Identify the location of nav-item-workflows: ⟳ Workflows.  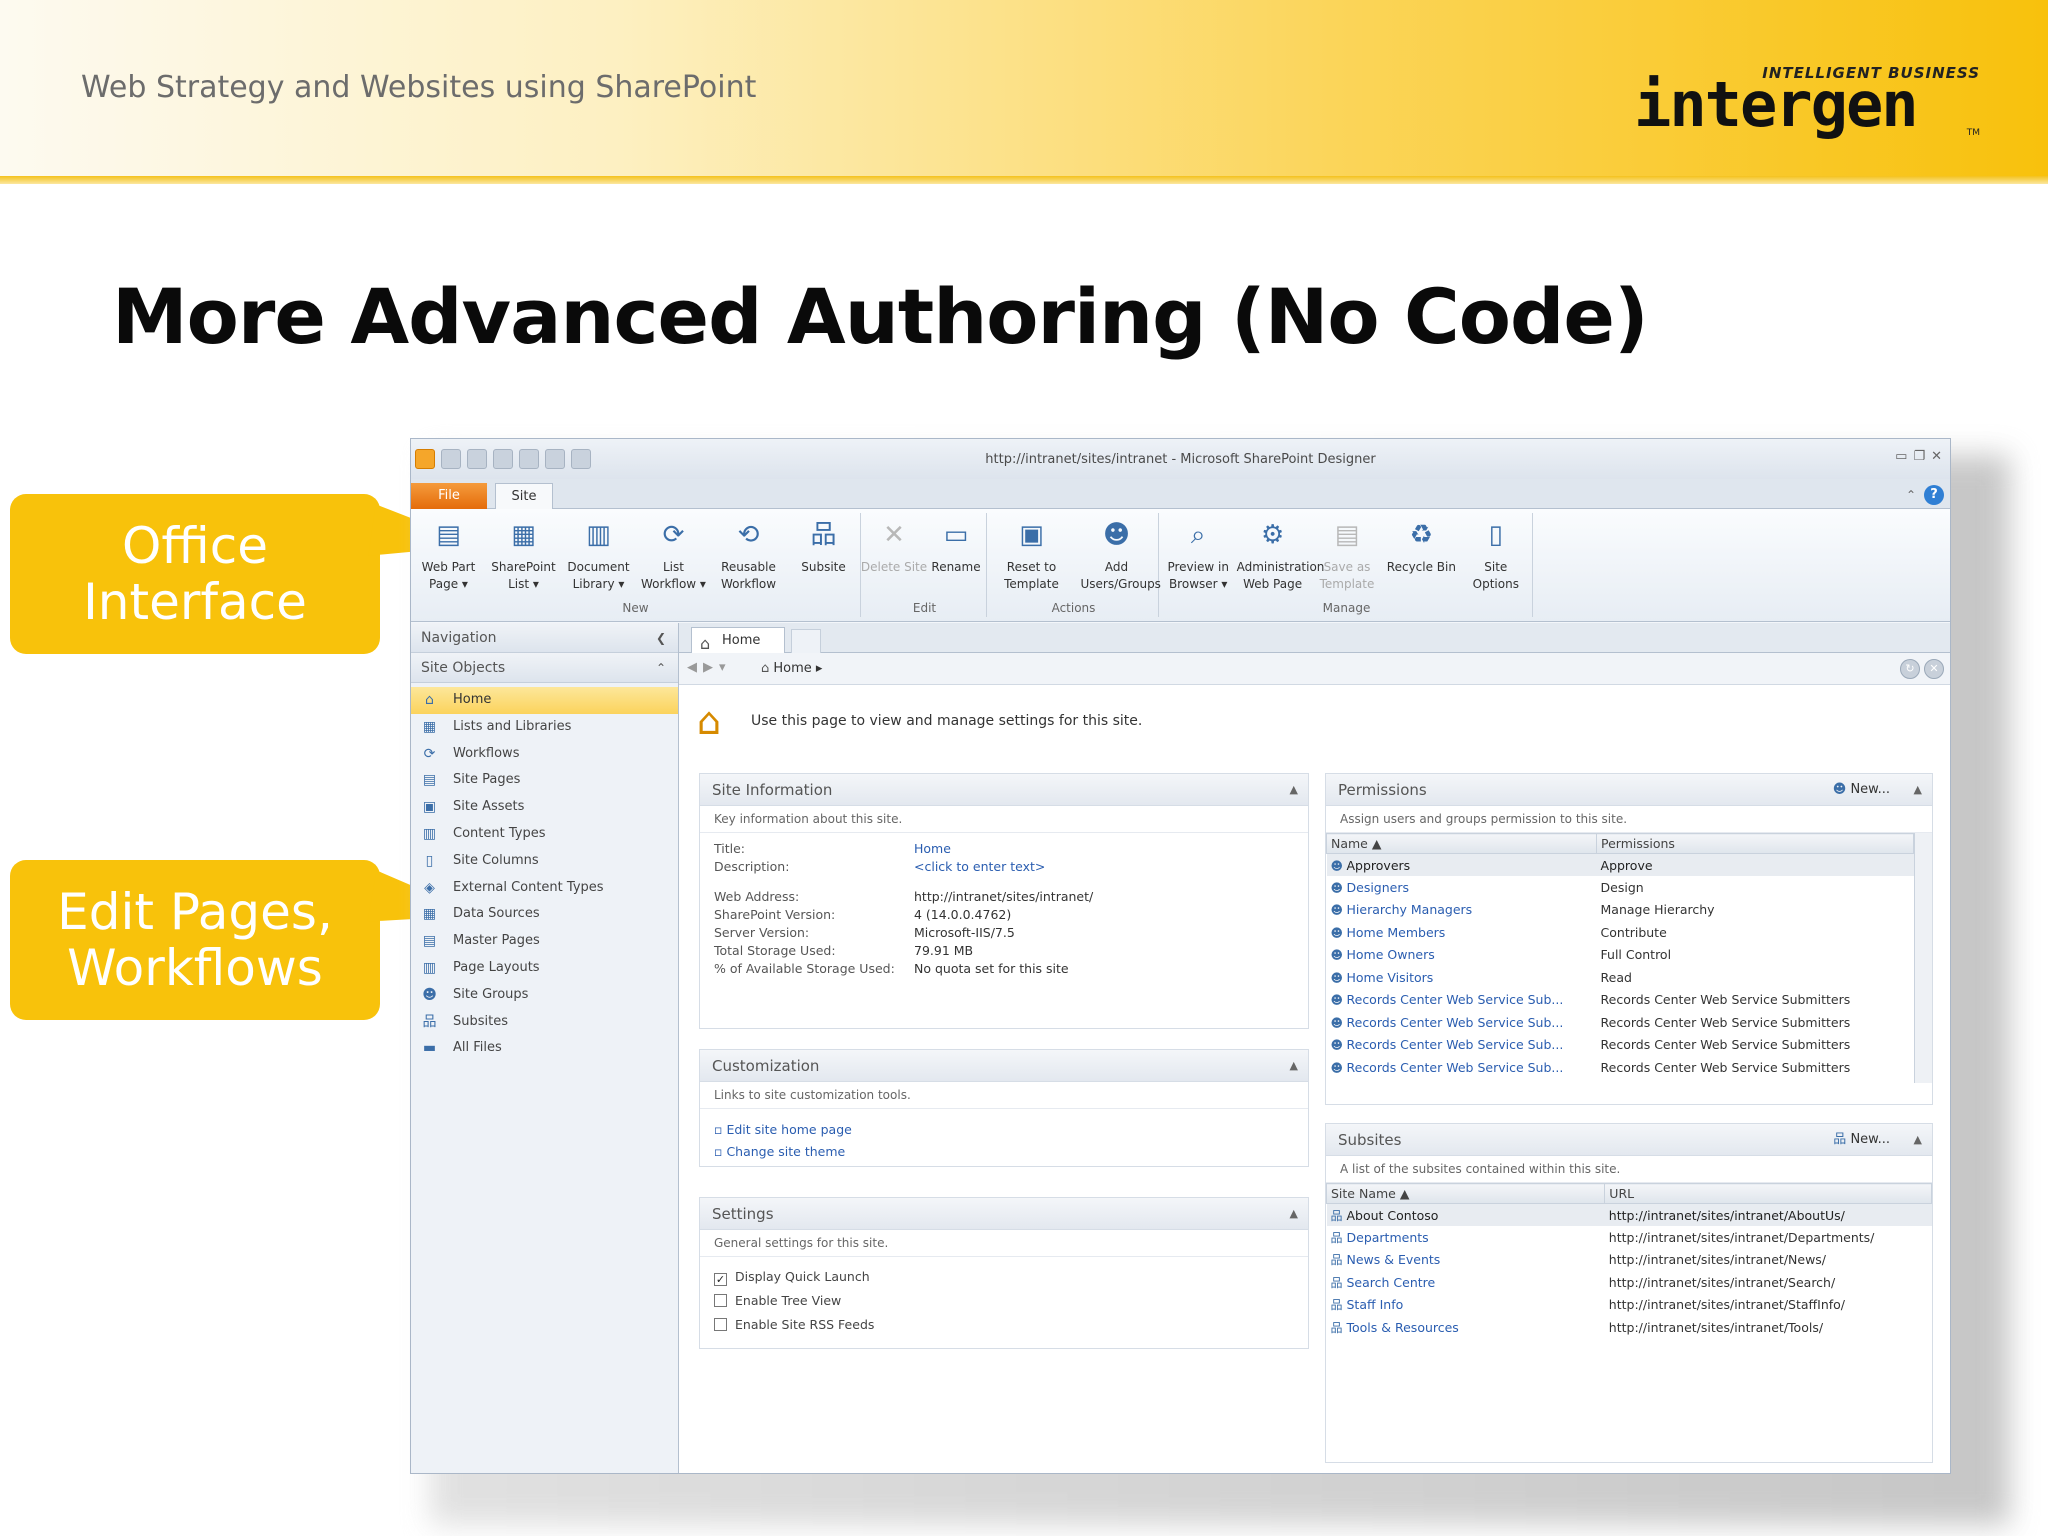
(544, 754).